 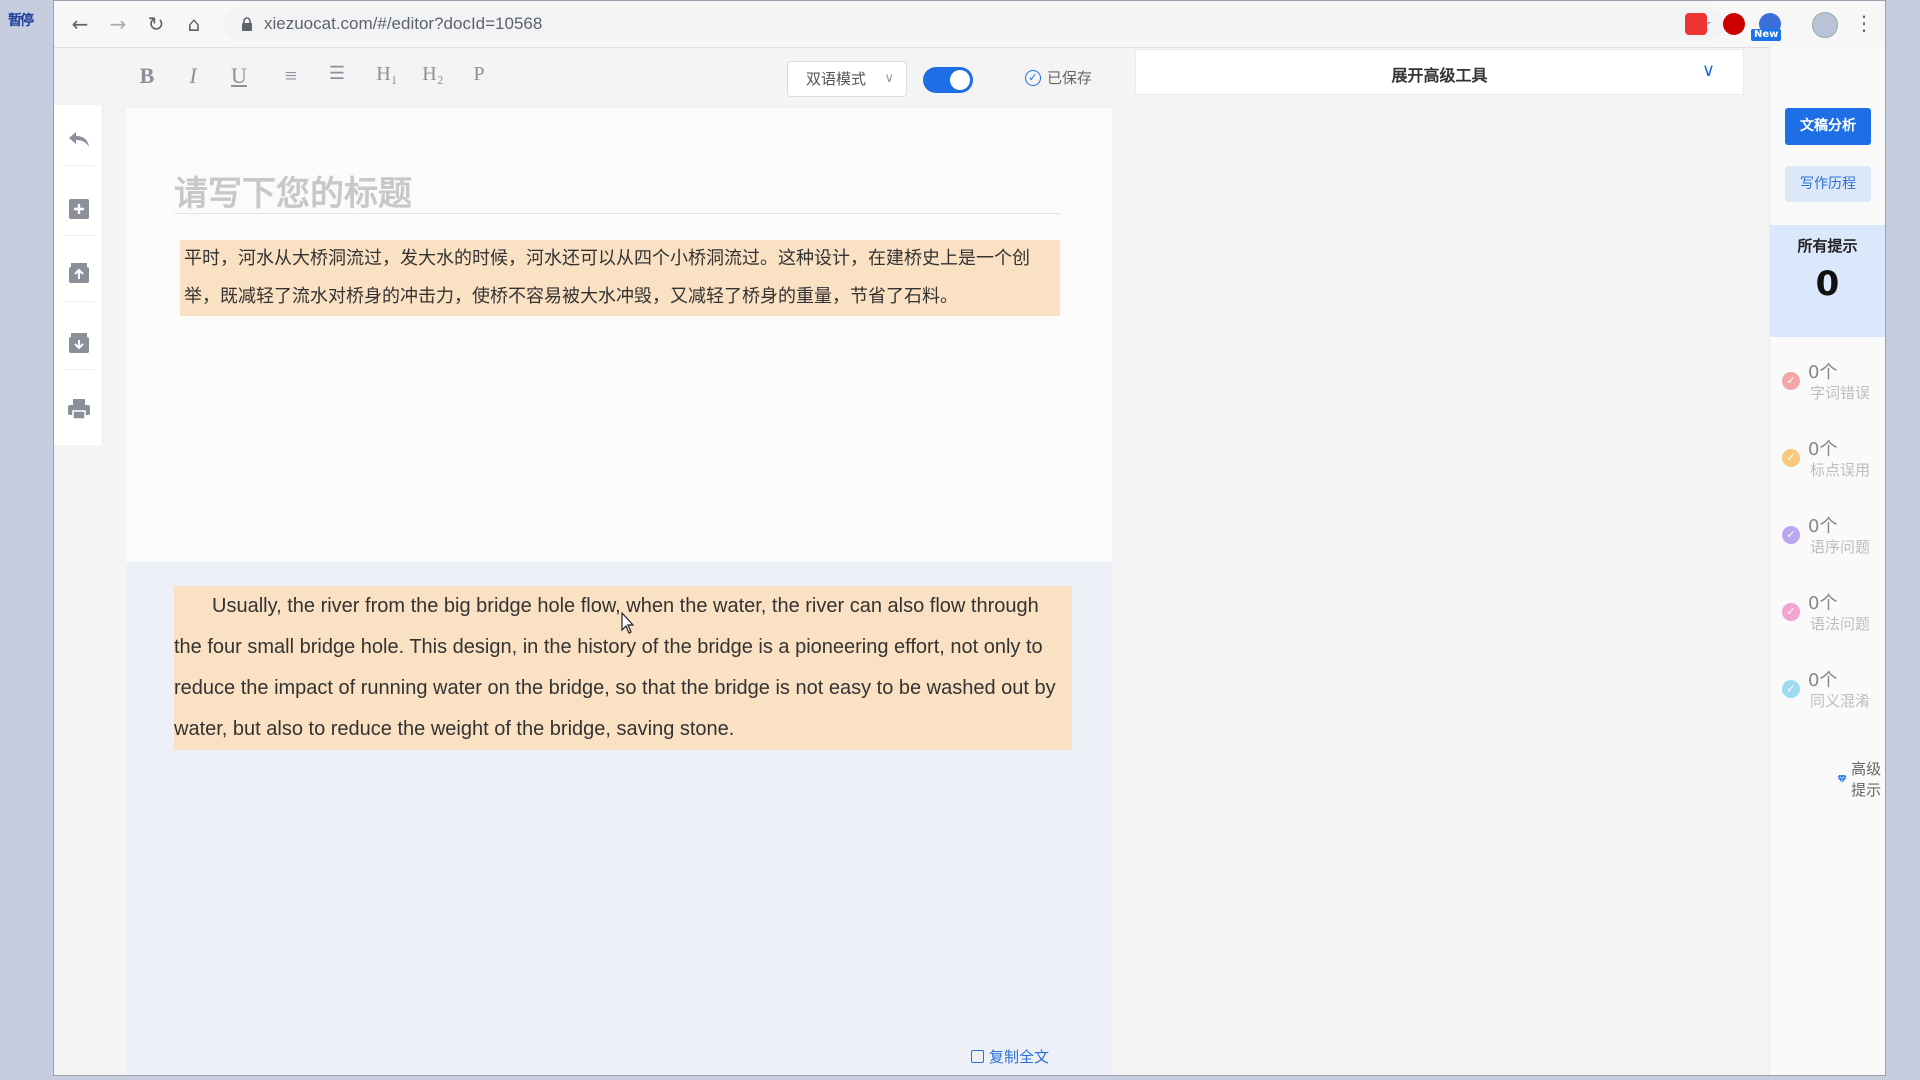 What do you see at coordinates (1696, 24) in the screenshot?
I see `extension-red-icon` at bounding box center [1696, 24].